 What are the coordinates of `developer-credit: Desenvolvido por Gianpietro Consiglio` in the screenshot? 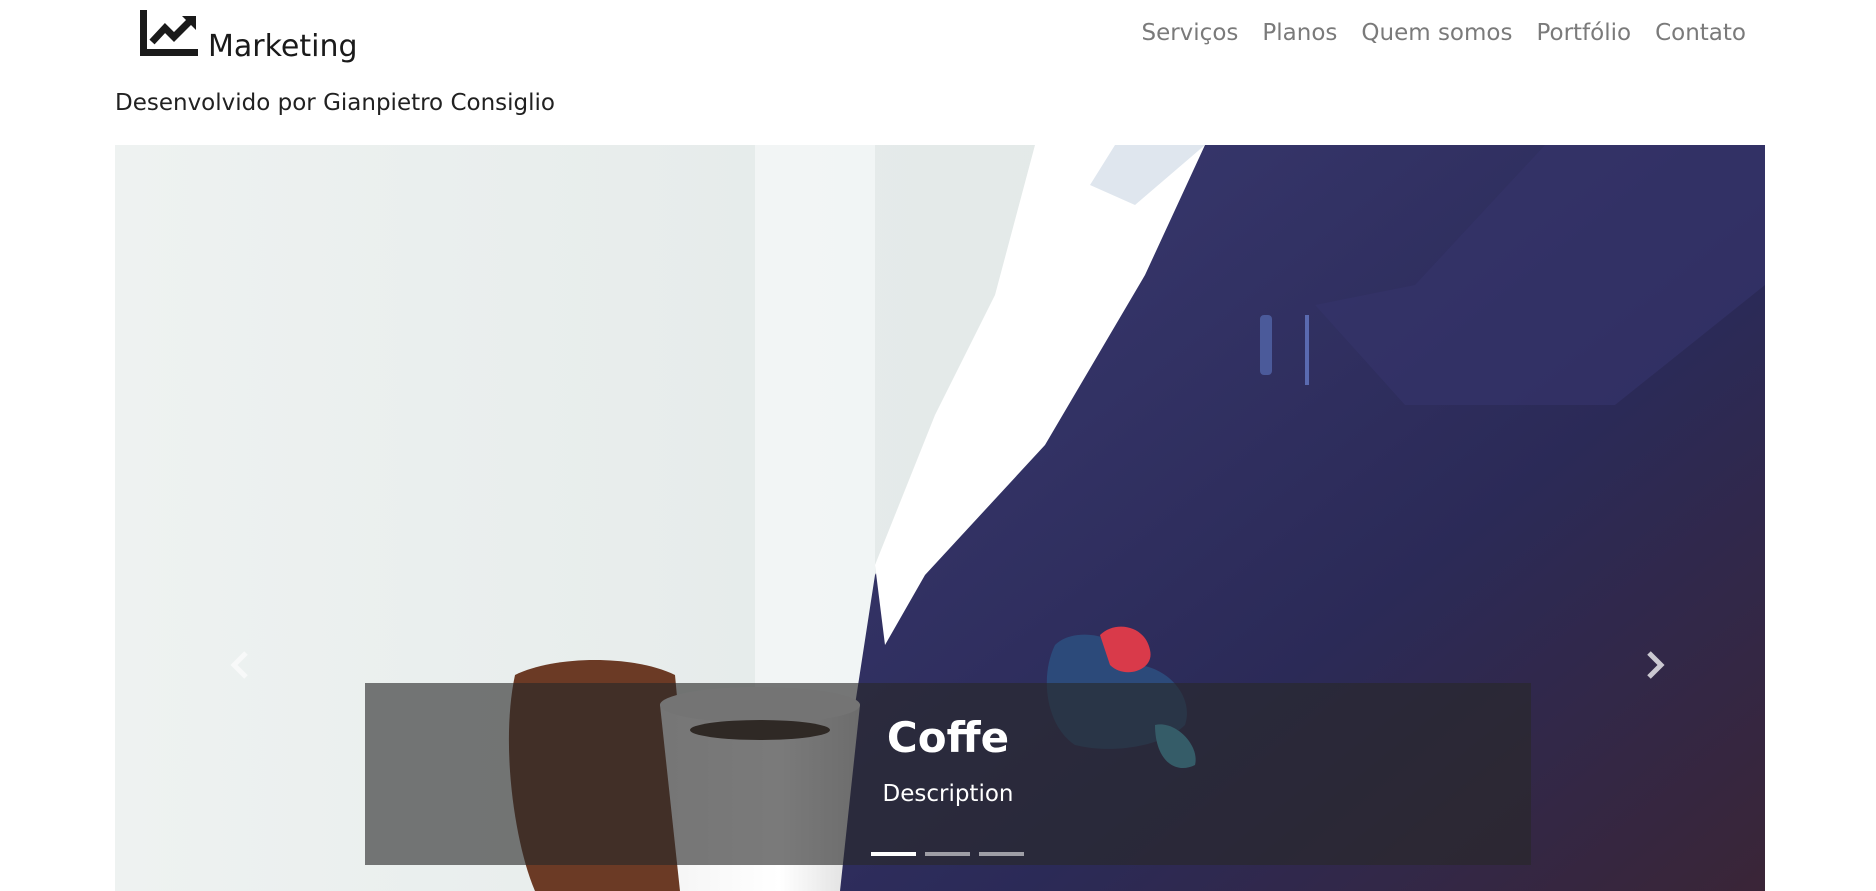 It's located at (335, 103).